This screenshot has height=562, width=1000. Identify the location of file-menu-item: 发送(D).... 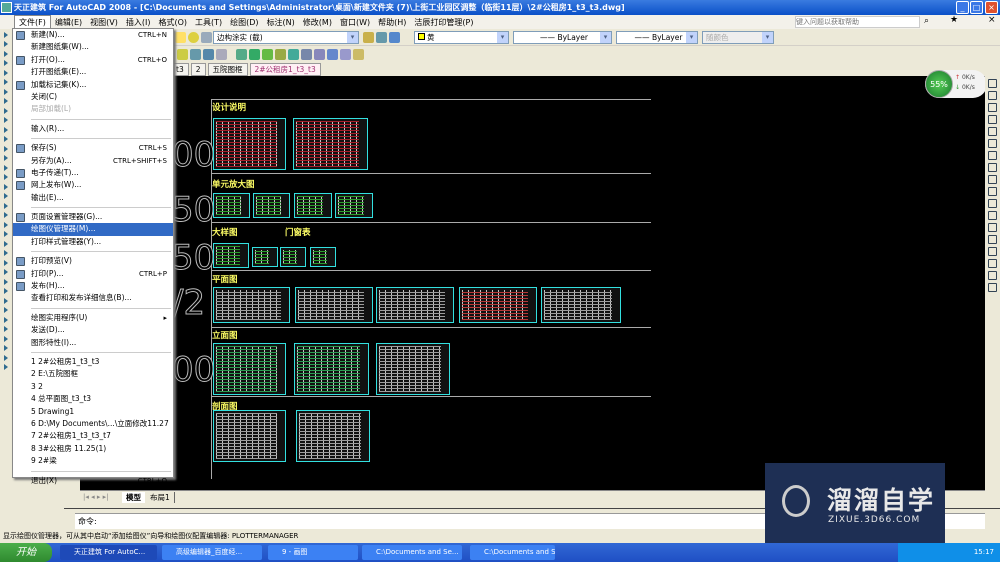
(93, 330).